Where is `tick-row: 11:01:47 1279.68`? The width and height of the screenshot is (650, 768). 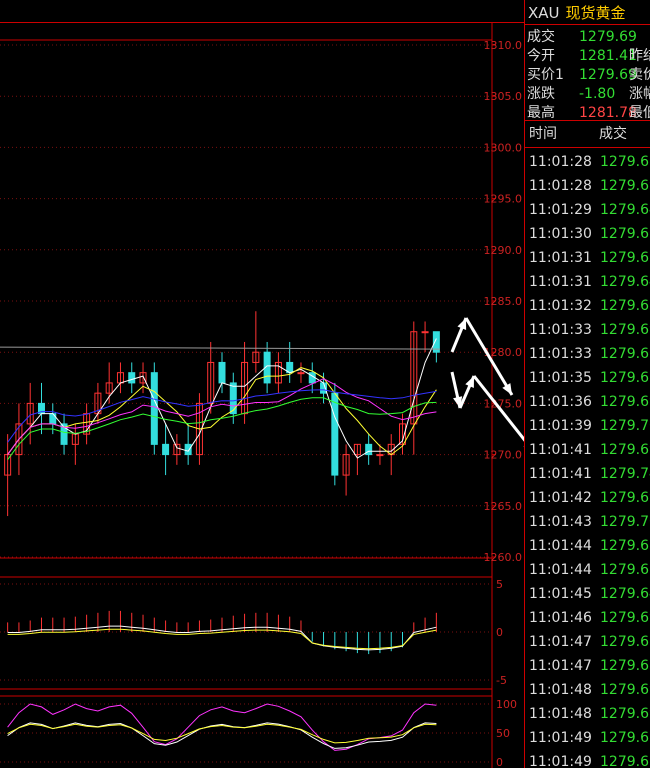 tick-row: 11:01:47 1279.68 is located at coordinates (587, 666).